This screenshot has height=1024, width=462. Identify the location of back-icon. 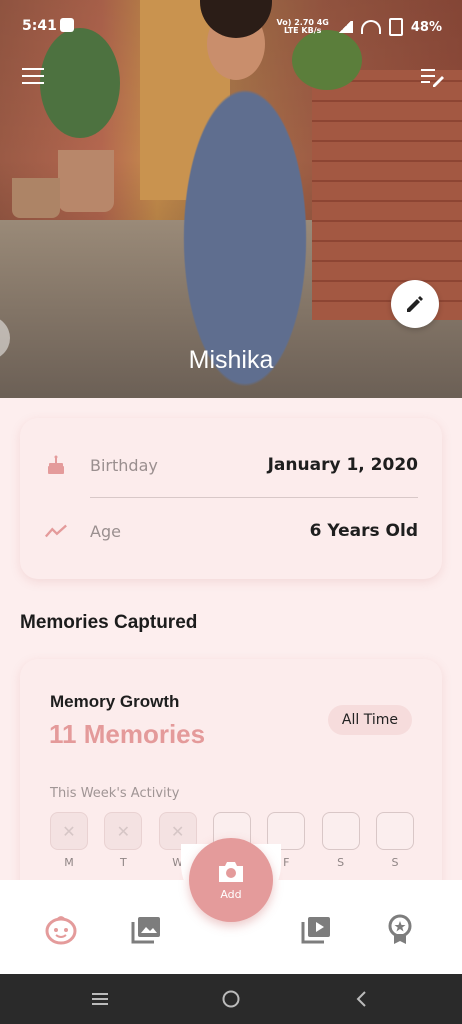
(362, 999).